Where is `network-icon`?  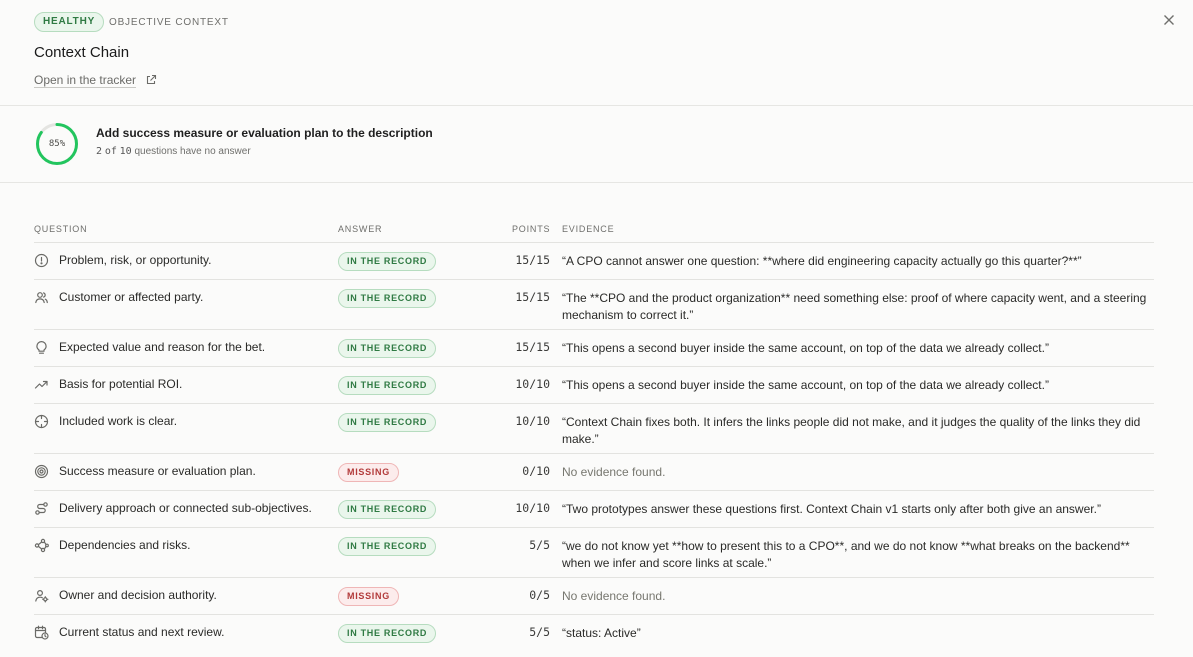
network-icon is located at coordinates (41, 545).